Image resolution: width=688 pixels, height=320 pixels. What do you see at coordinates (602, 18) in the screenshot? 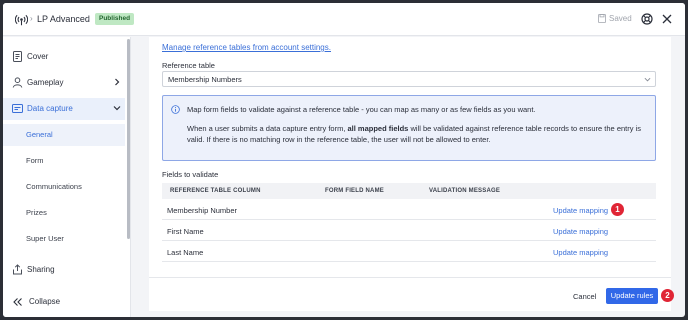
I see `save-icon` at bounding box center [602, 18].